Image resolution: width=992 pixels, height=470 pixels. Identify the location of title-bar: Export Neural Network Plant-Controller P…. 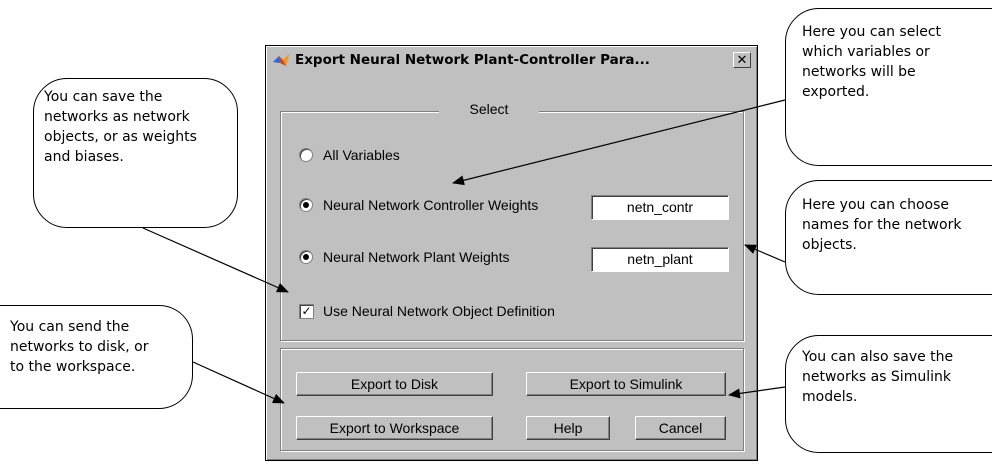
(511, 60).